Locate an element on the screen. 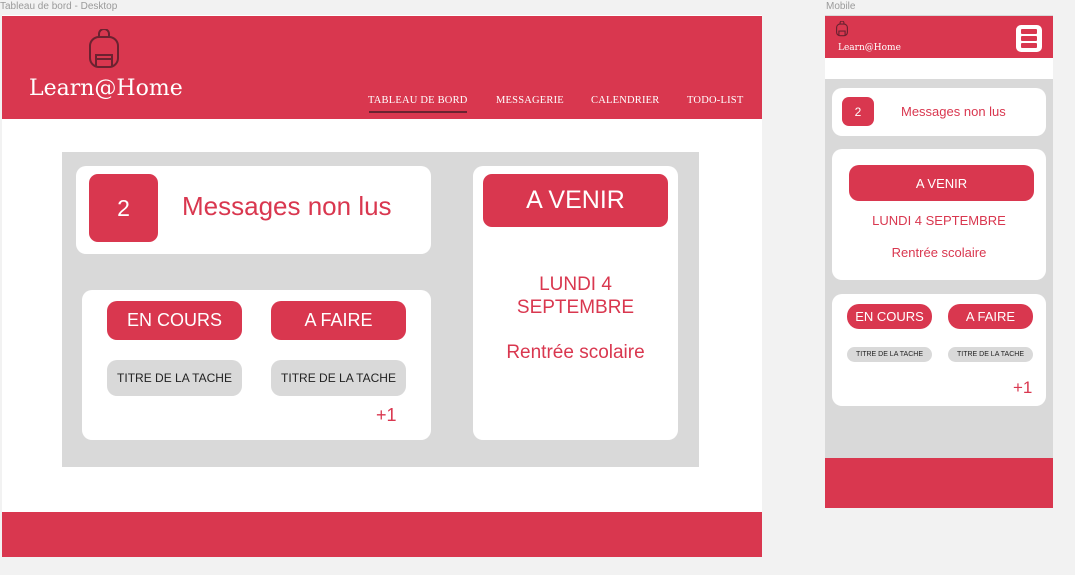 The width and height of the screenshot is (1075, 575). more-tasks-count: +1 is located at coordinates (386, 415).